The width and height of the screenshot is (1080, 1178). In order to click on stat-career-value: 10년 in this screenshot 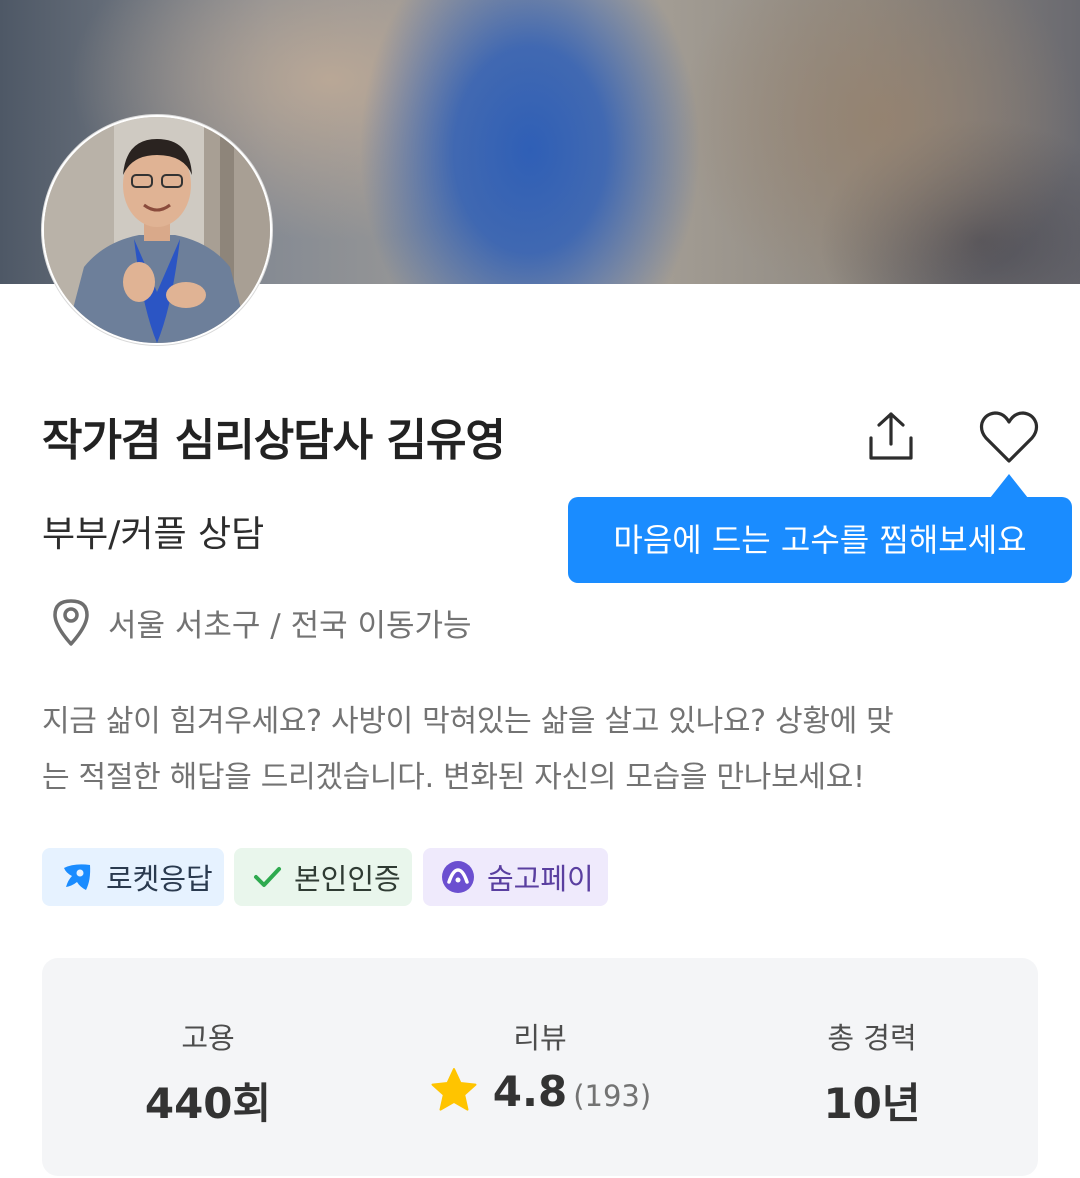, I will do `click(872, 1103)`.